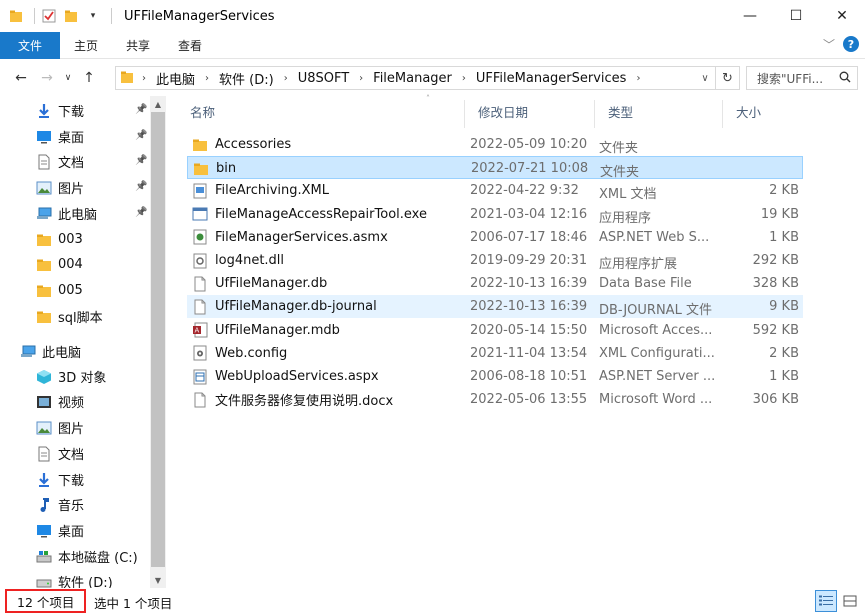 This screenshot has width=865, height=614. Describe the element at coordinates (75, 453) in the screenshot. I see `nav-item: 文档` at that location.